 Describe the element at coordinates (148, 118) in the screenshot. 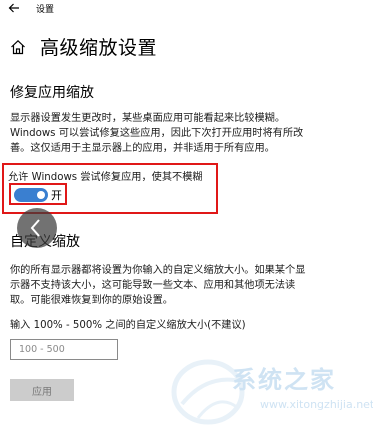

I see `description-line: 显示器设置发生更改时，某些桌面应用可能看起来比较模糊。` at that location.